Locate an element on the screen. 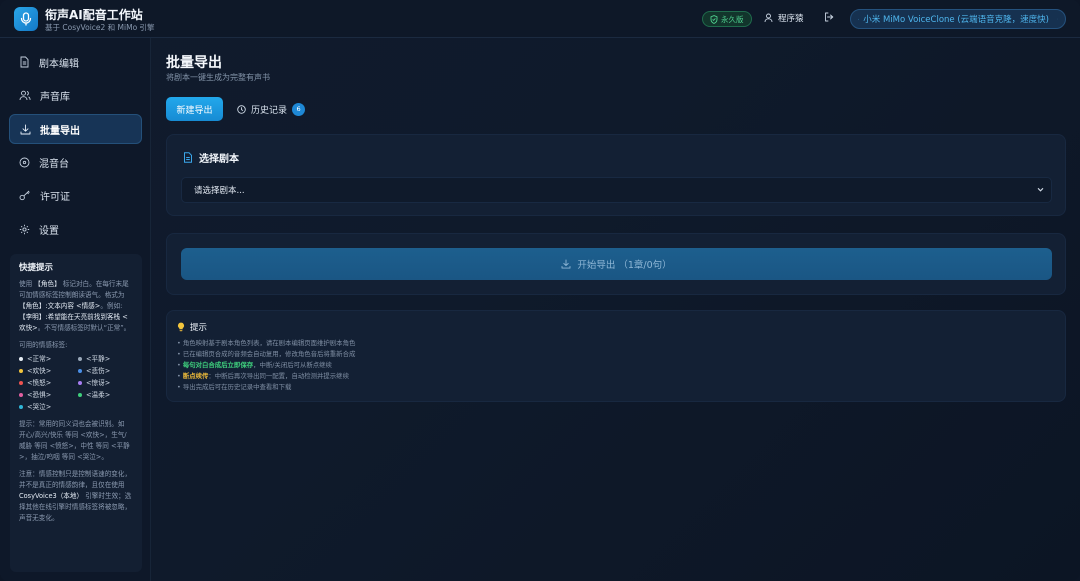  tip-text: 角色映射基于剧本角色列表，请在剧本编辑页面维护剧本角色 is located at coordinates (269, 343).